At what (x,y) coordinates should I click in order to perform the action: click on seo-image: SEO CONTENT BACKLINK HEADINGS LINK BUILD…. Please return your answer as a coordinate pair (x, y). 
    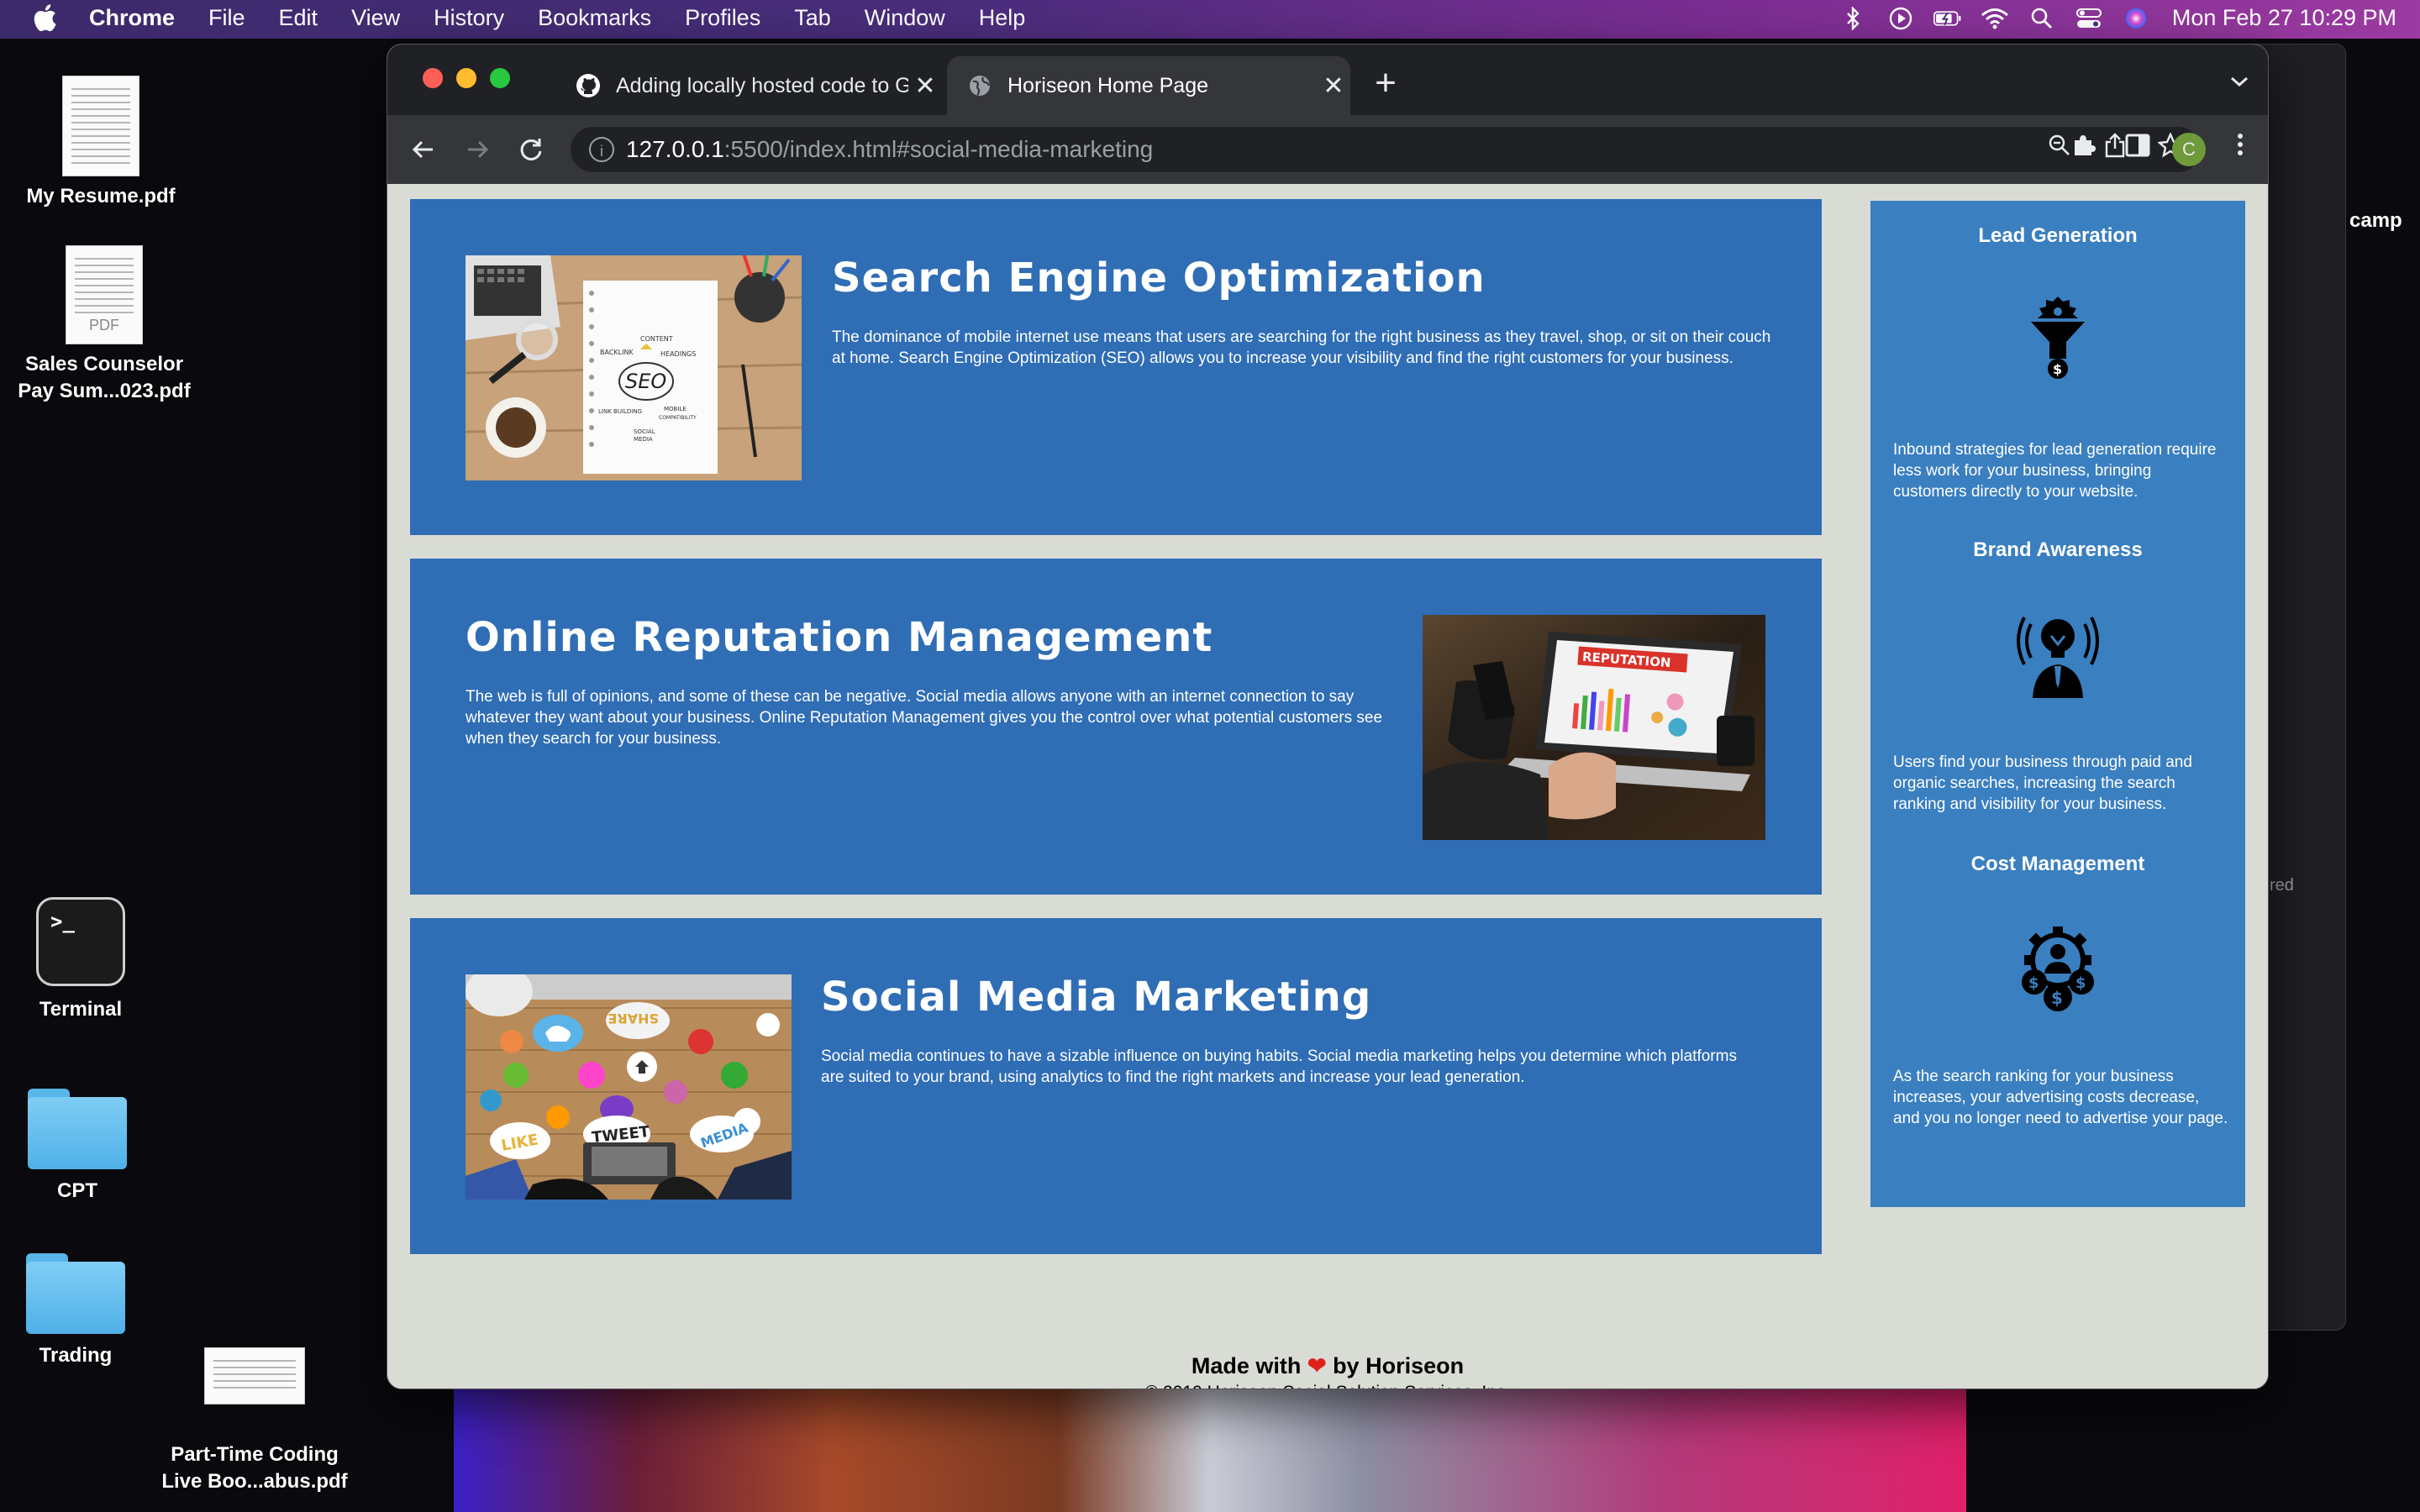
    Looking at the image, I should click on (634, 367).